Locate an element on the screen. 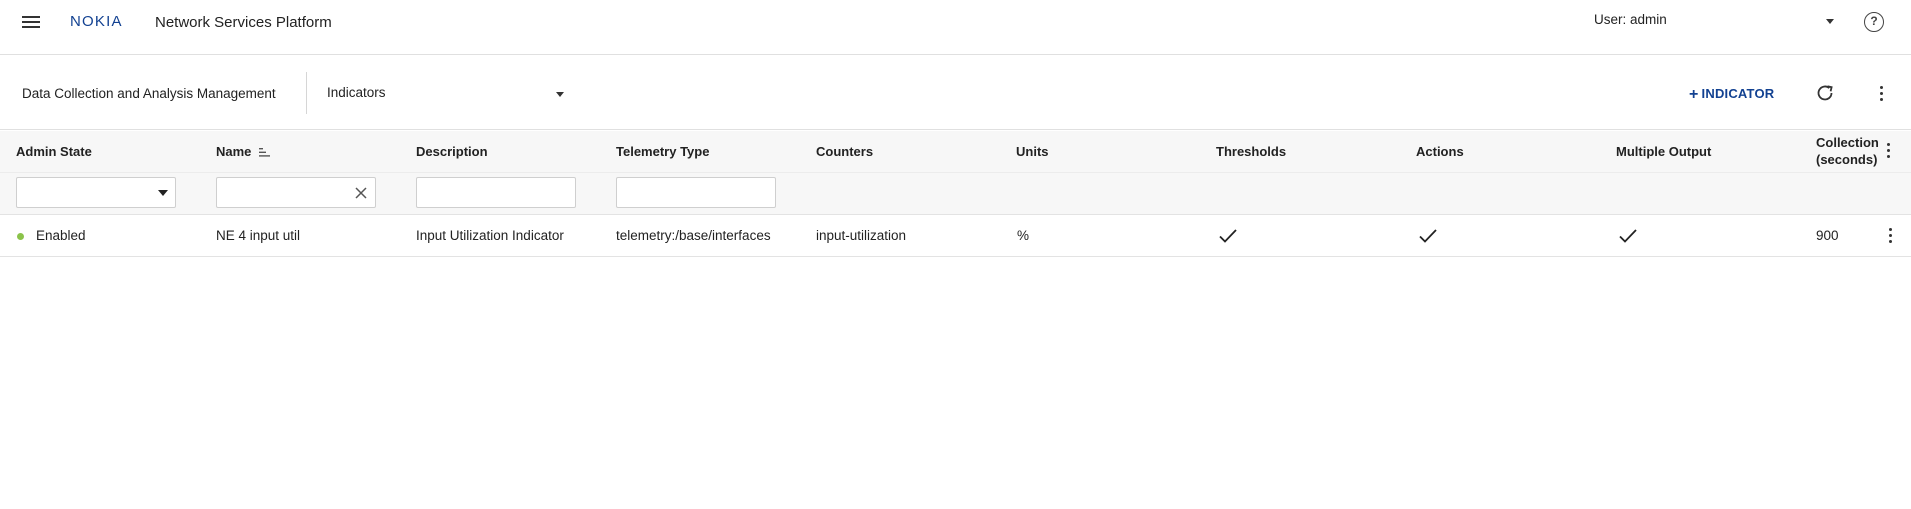 The image size is (1911, 509). svg-text: NOKIA is located at coordinates (96, 21).